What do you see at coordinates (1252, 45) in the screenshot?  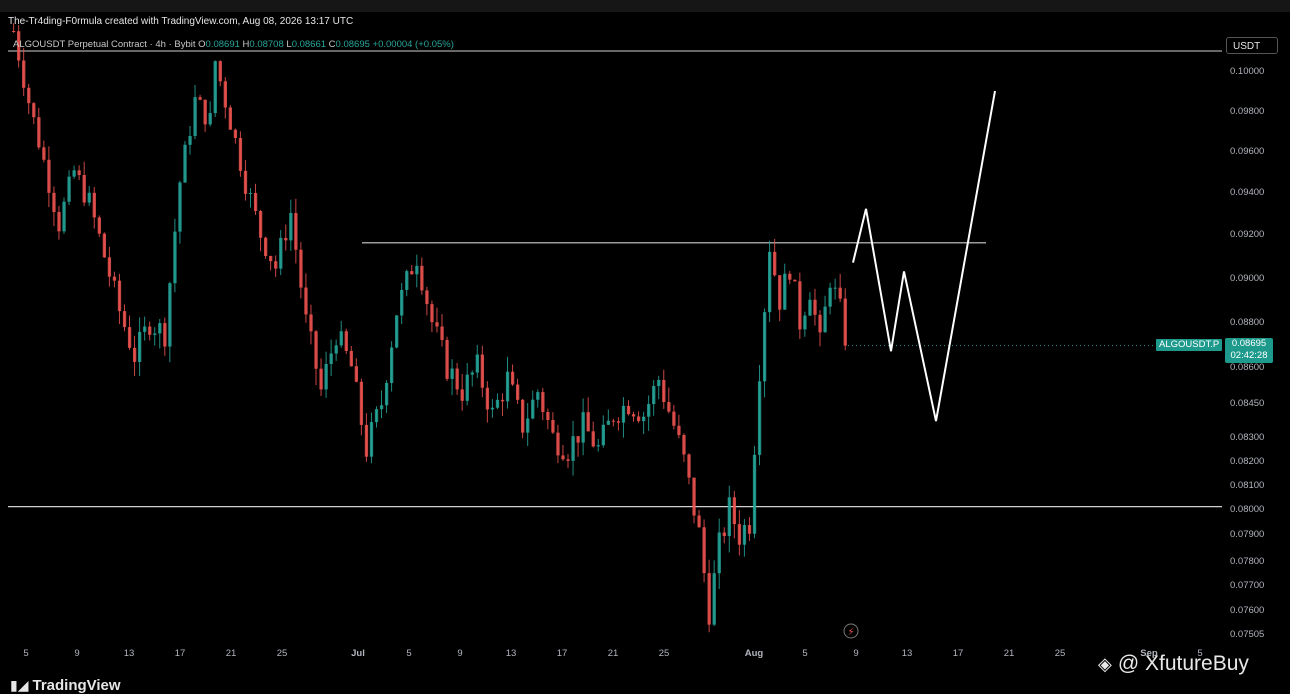 I see `currency-selector: USDT` at bounding box center [1252, 45].